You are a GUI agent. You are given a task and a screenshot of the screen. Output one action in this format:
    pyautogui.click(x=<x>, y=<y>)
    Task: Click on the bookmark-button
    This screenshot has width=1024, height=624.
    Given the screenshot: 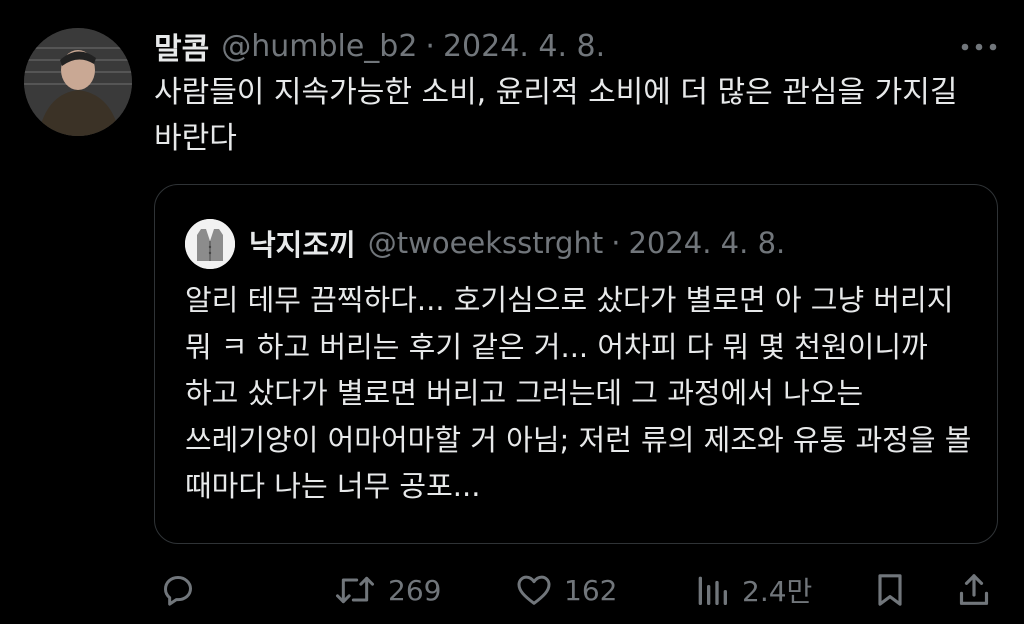 What is the action you would take?
    pyautogui.click(x=890, y=590)
    